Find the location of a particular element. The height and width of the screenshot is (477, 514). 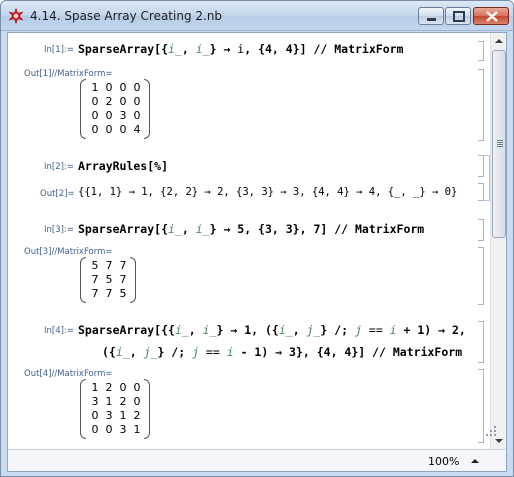

matrix-output-1: 1000 0200 0030 0004 is located at coordinates (115, 109).